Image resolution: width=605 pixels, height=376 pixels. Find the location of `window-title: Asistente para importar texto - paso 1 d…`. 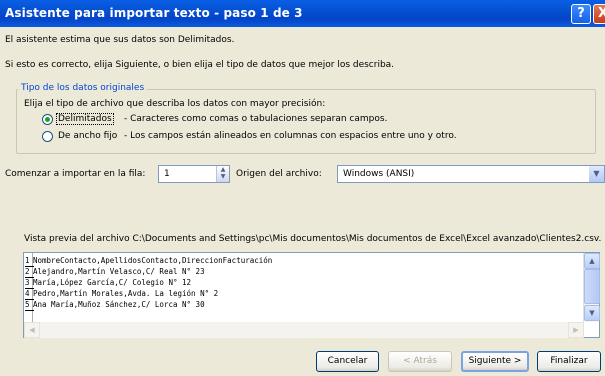

window-title: Asistente para importar texto - paso 1 d… is located at coordinates (154, 13).